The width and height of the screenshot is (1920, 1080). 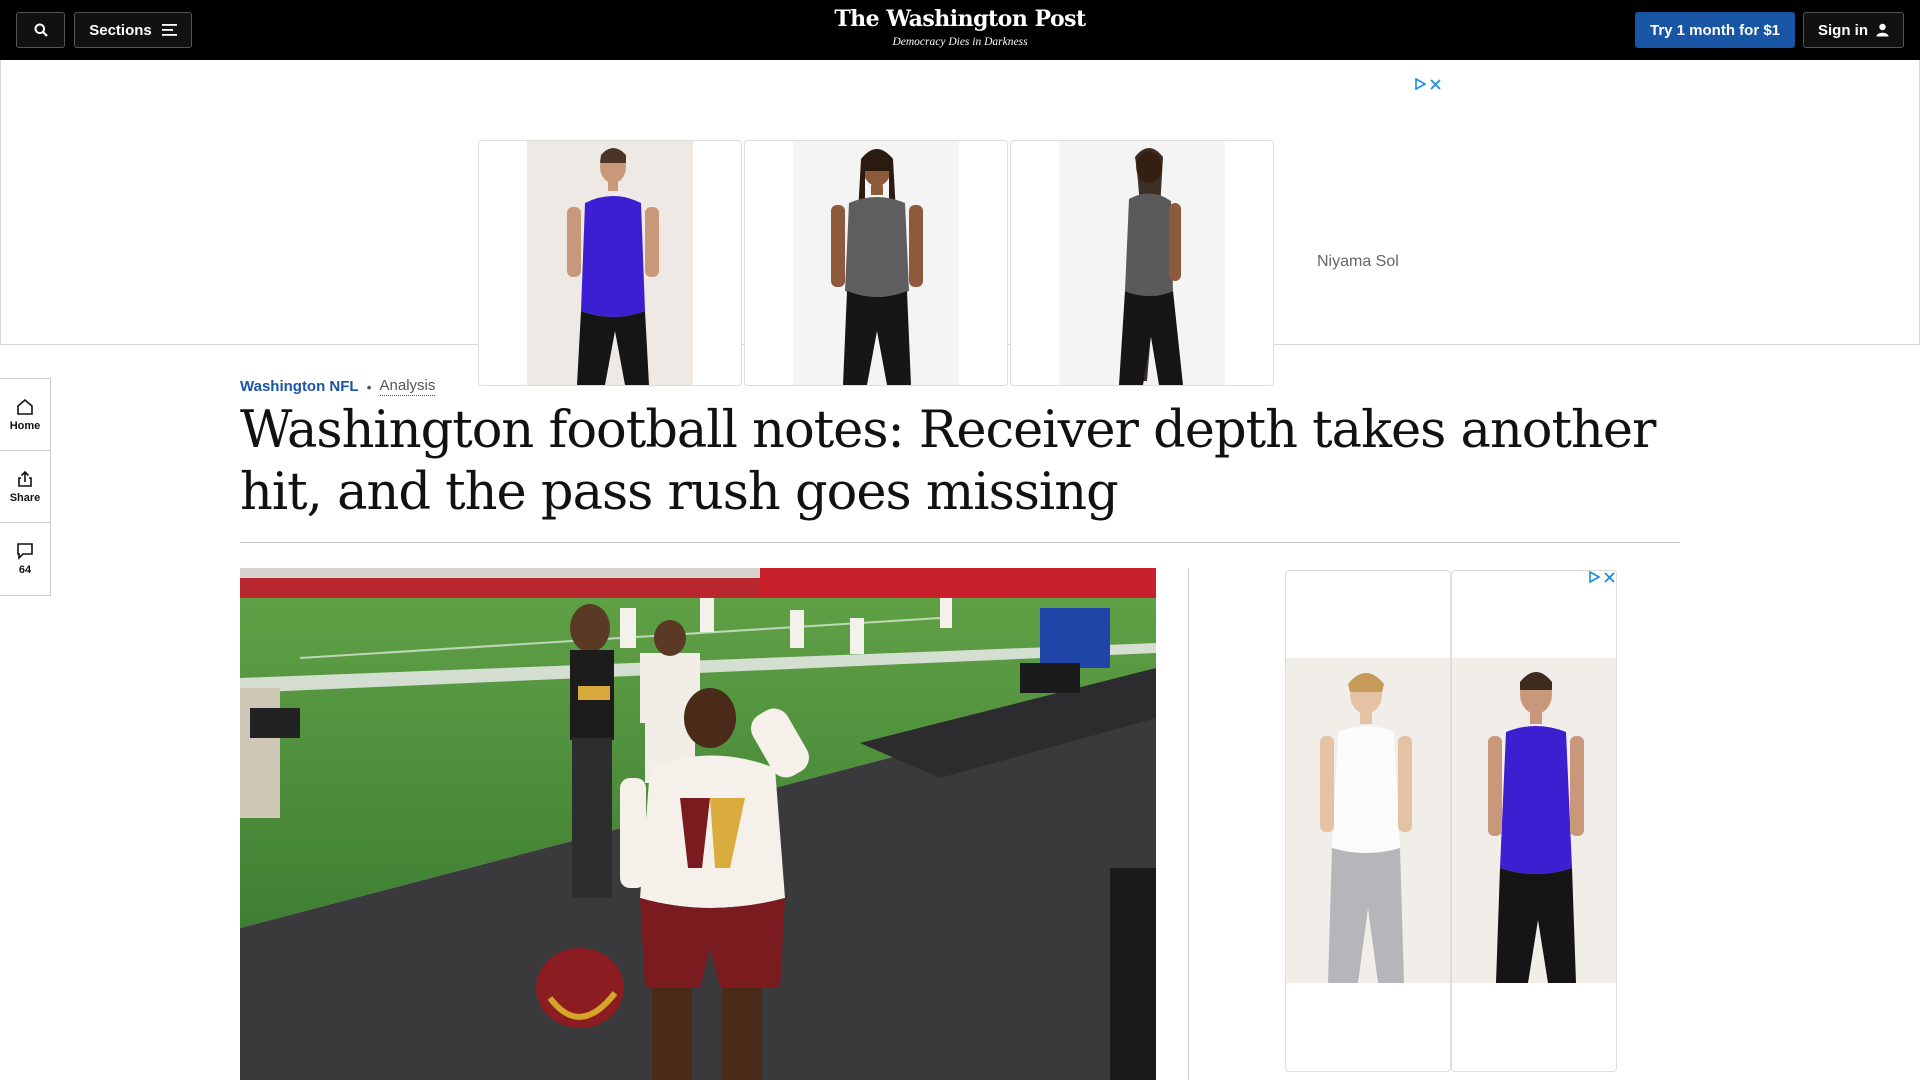 I want to click on search-icon, so click(x=41, y=30).